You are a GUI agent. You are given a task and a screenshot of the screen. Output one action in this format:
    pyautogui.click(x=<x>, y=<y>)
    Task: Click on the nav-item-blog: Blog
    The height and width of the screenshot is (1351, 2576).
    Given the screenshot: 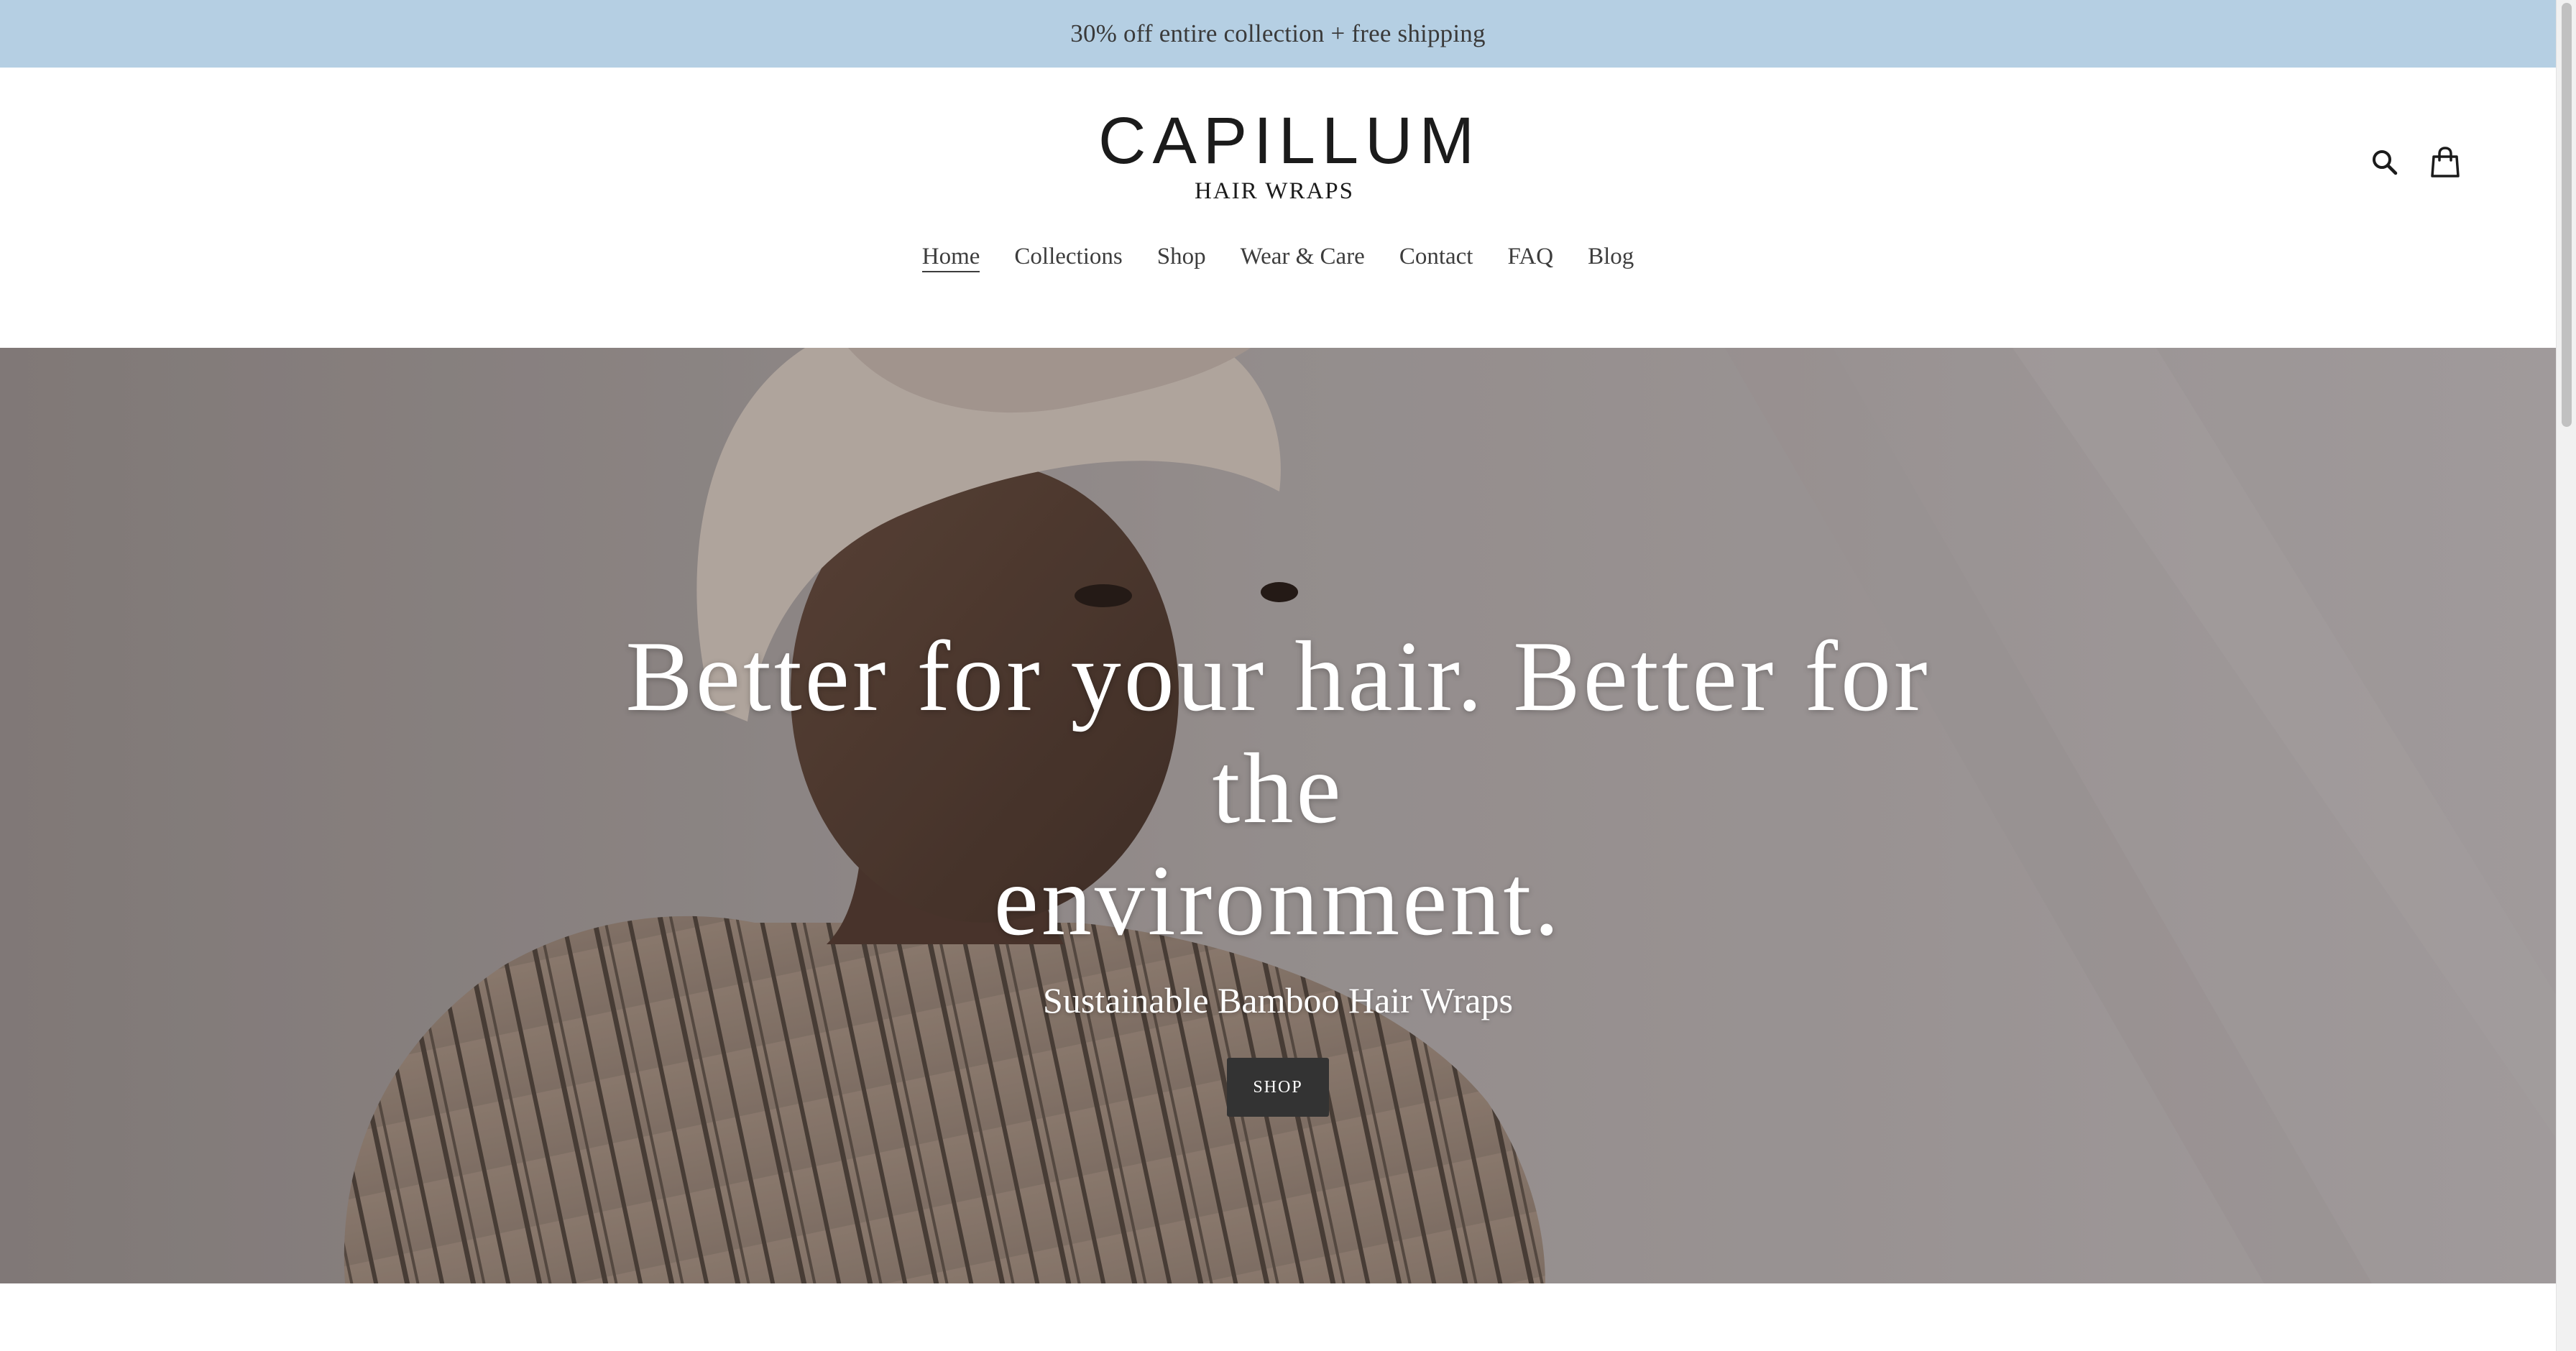 What is the action you would take?
    pyautogui.click(x=1610, y=257)
    